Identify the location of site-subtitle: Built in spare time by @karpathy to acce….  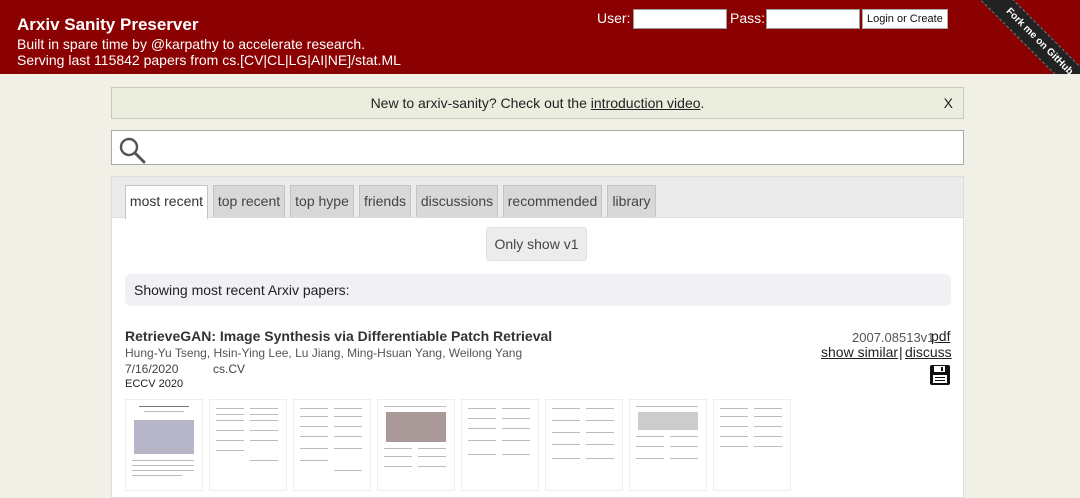
(191, 44).